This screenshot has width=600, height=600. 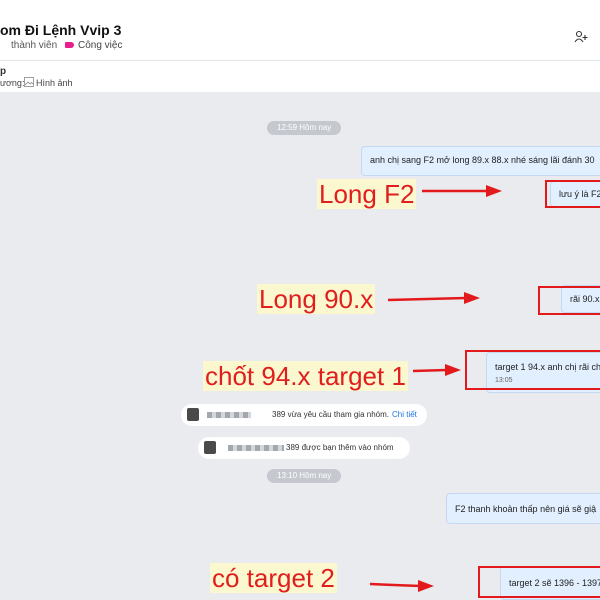 What do you see at coordinates (100, 45) in the screenshot?
I see `tag-text: Công việc` at bounding box center [100, 45].